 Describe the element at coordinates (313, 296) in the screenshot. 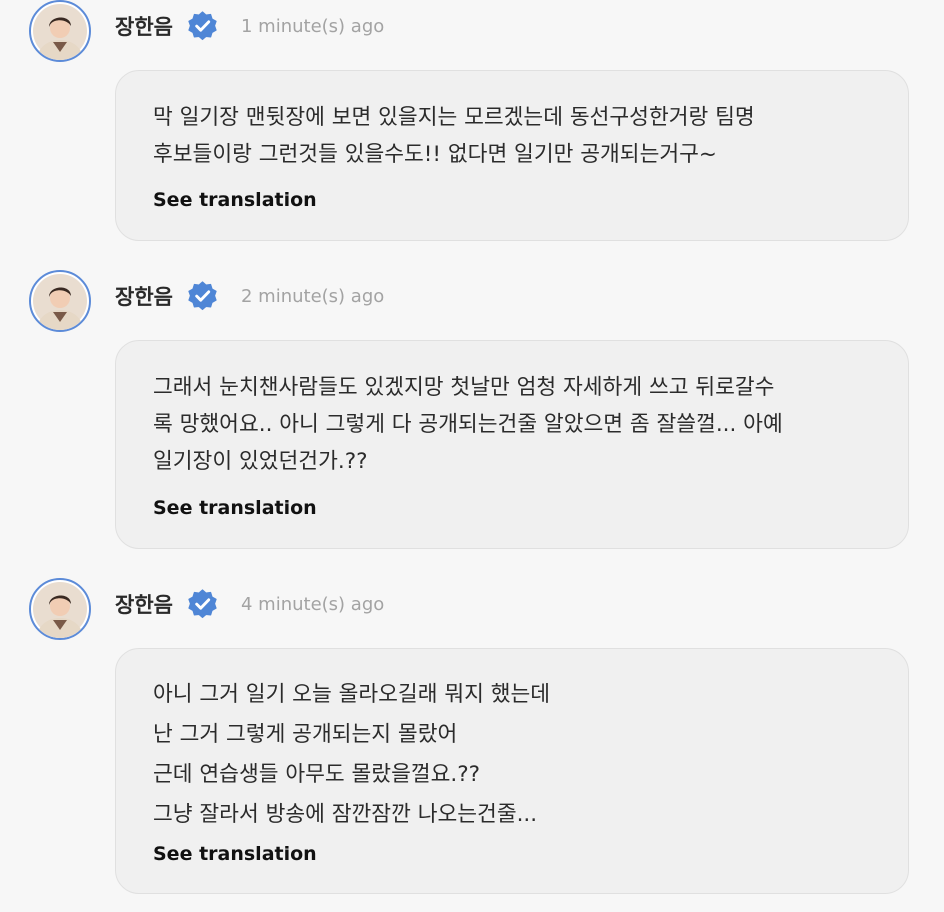

I see `timestamp: 2 minute(s) ago` at that location.